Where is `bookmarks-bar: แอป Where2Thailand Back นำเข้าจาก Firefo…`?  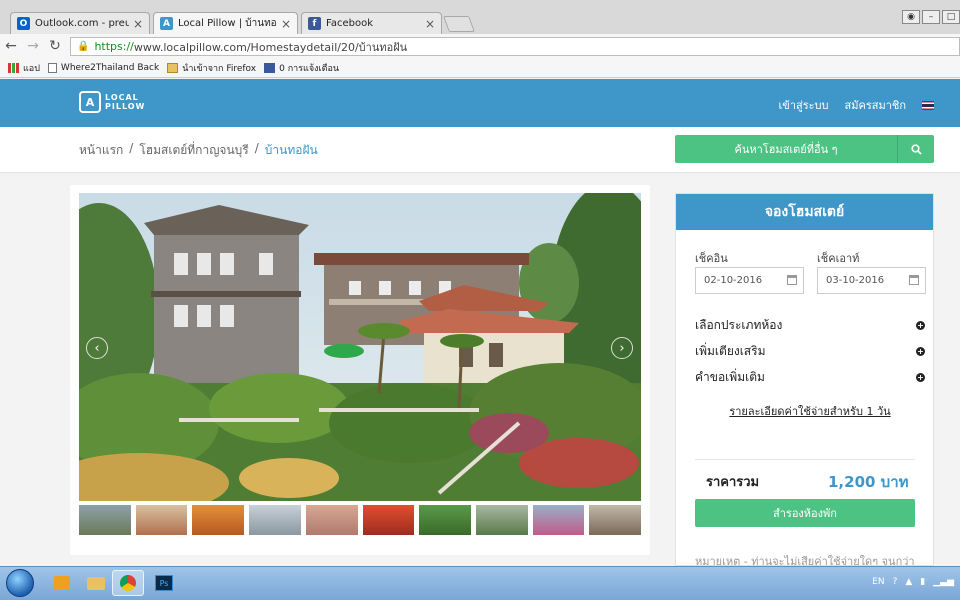
bookmarks-bar: แอป Where2Thailand Back นำเข้าจาก Firefo… is located at coordinates (480, 68).